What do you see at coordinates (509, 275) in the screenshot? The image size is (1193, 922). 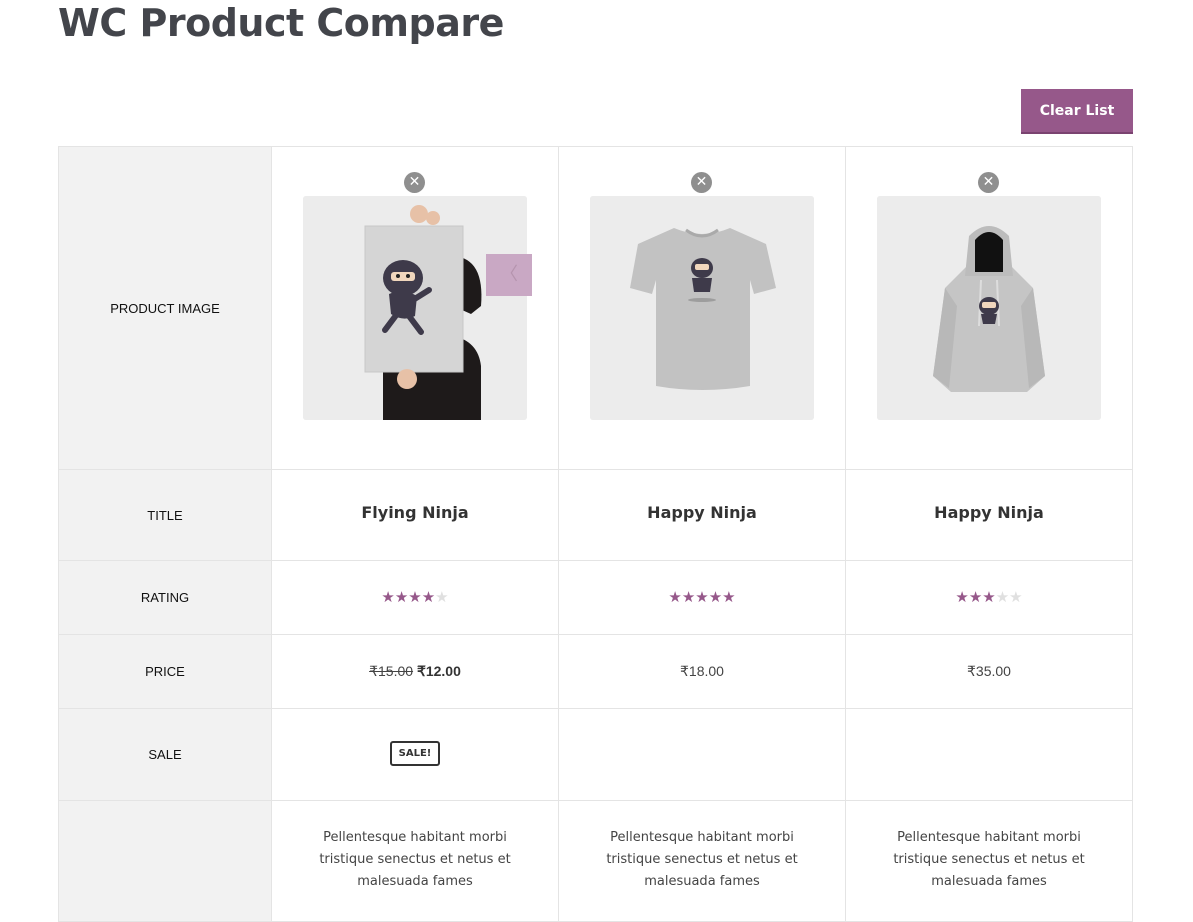 I see `carousel-prev-button: 〈` at bounding box center [509, 275].